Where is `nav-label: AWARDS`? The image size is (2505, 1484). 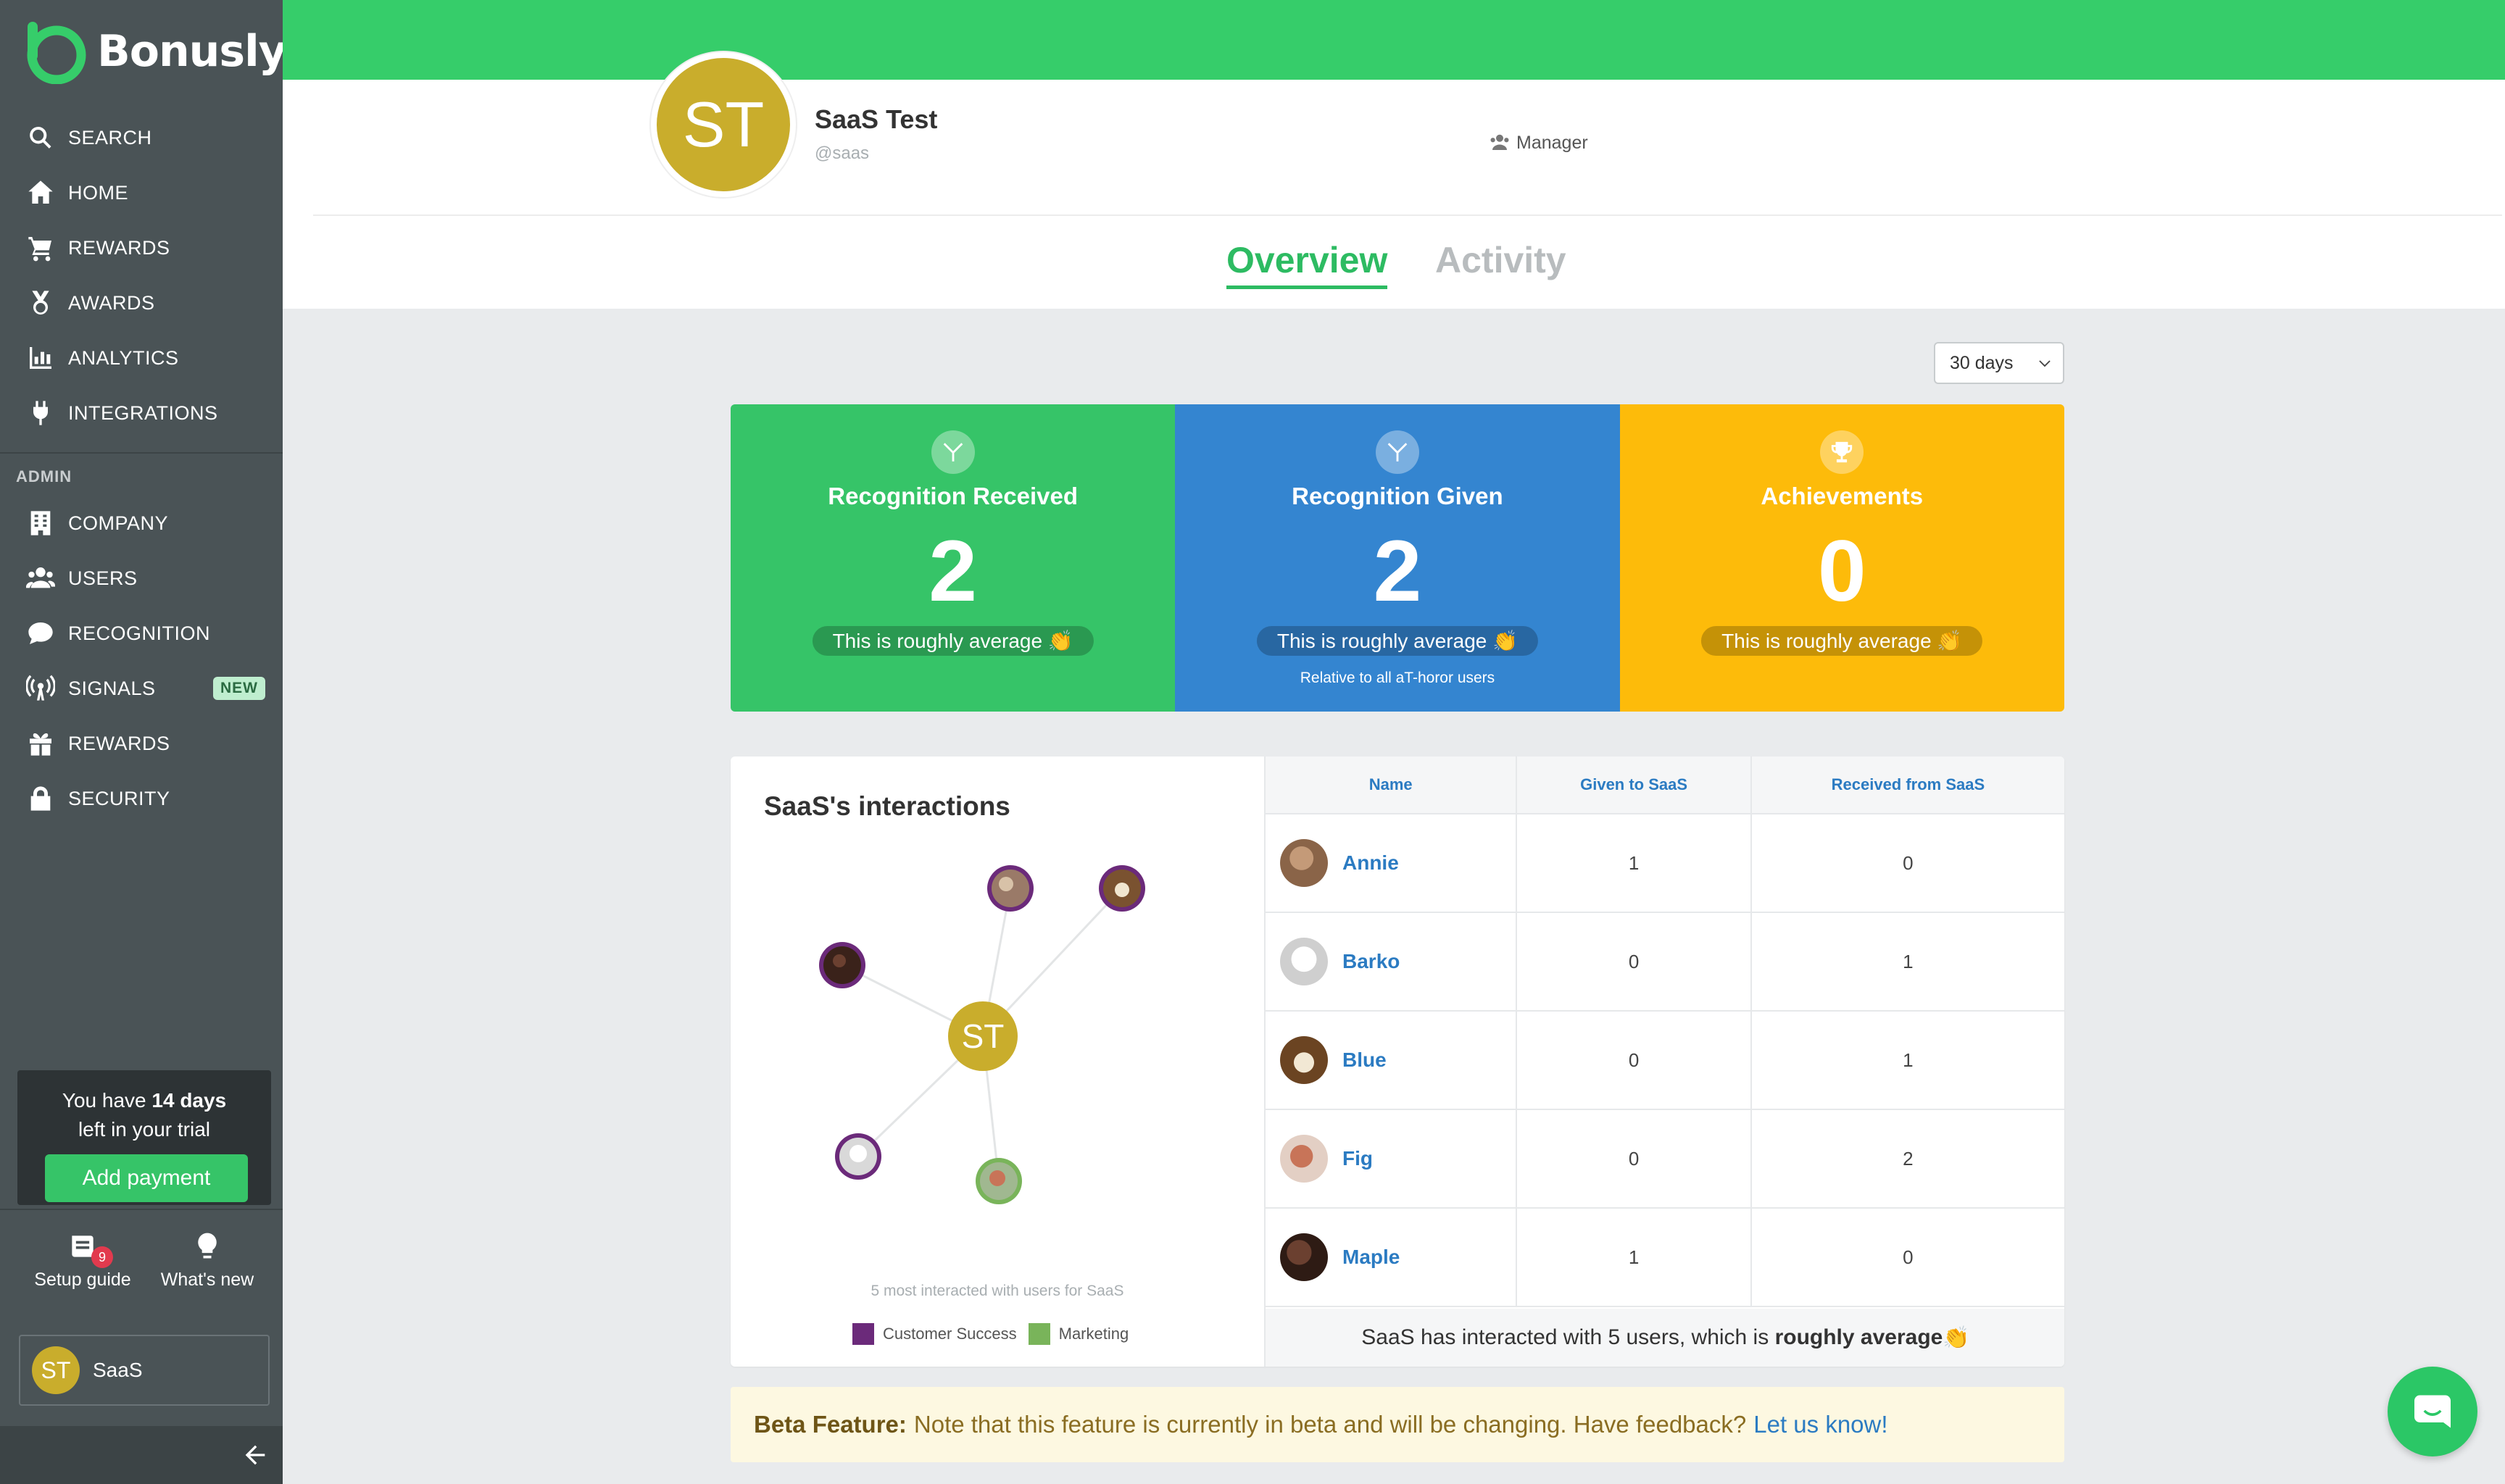 nav-label: AWARDS is located at coordinates (111, 302).